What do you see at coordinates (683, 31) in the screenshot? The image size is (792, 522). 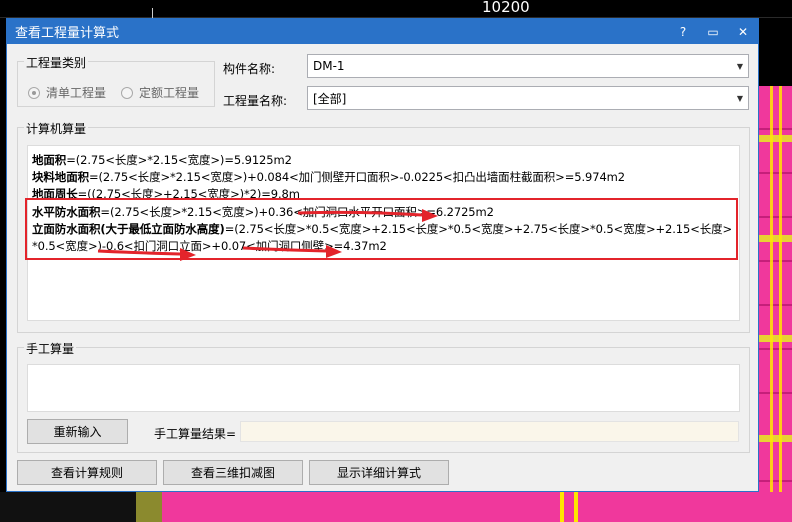 I see `help-icon: ?` at bounding box center [683, 31].